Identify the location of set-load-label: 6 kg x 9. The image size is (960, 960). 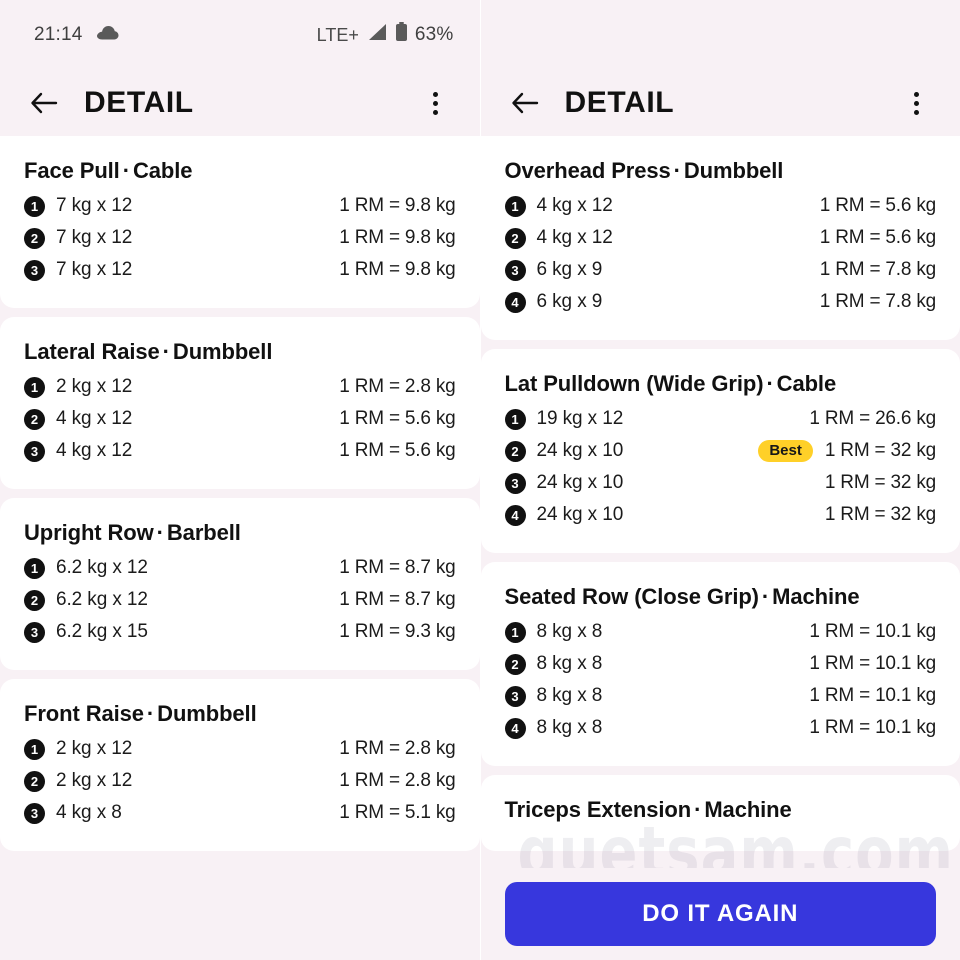
(569, 301).